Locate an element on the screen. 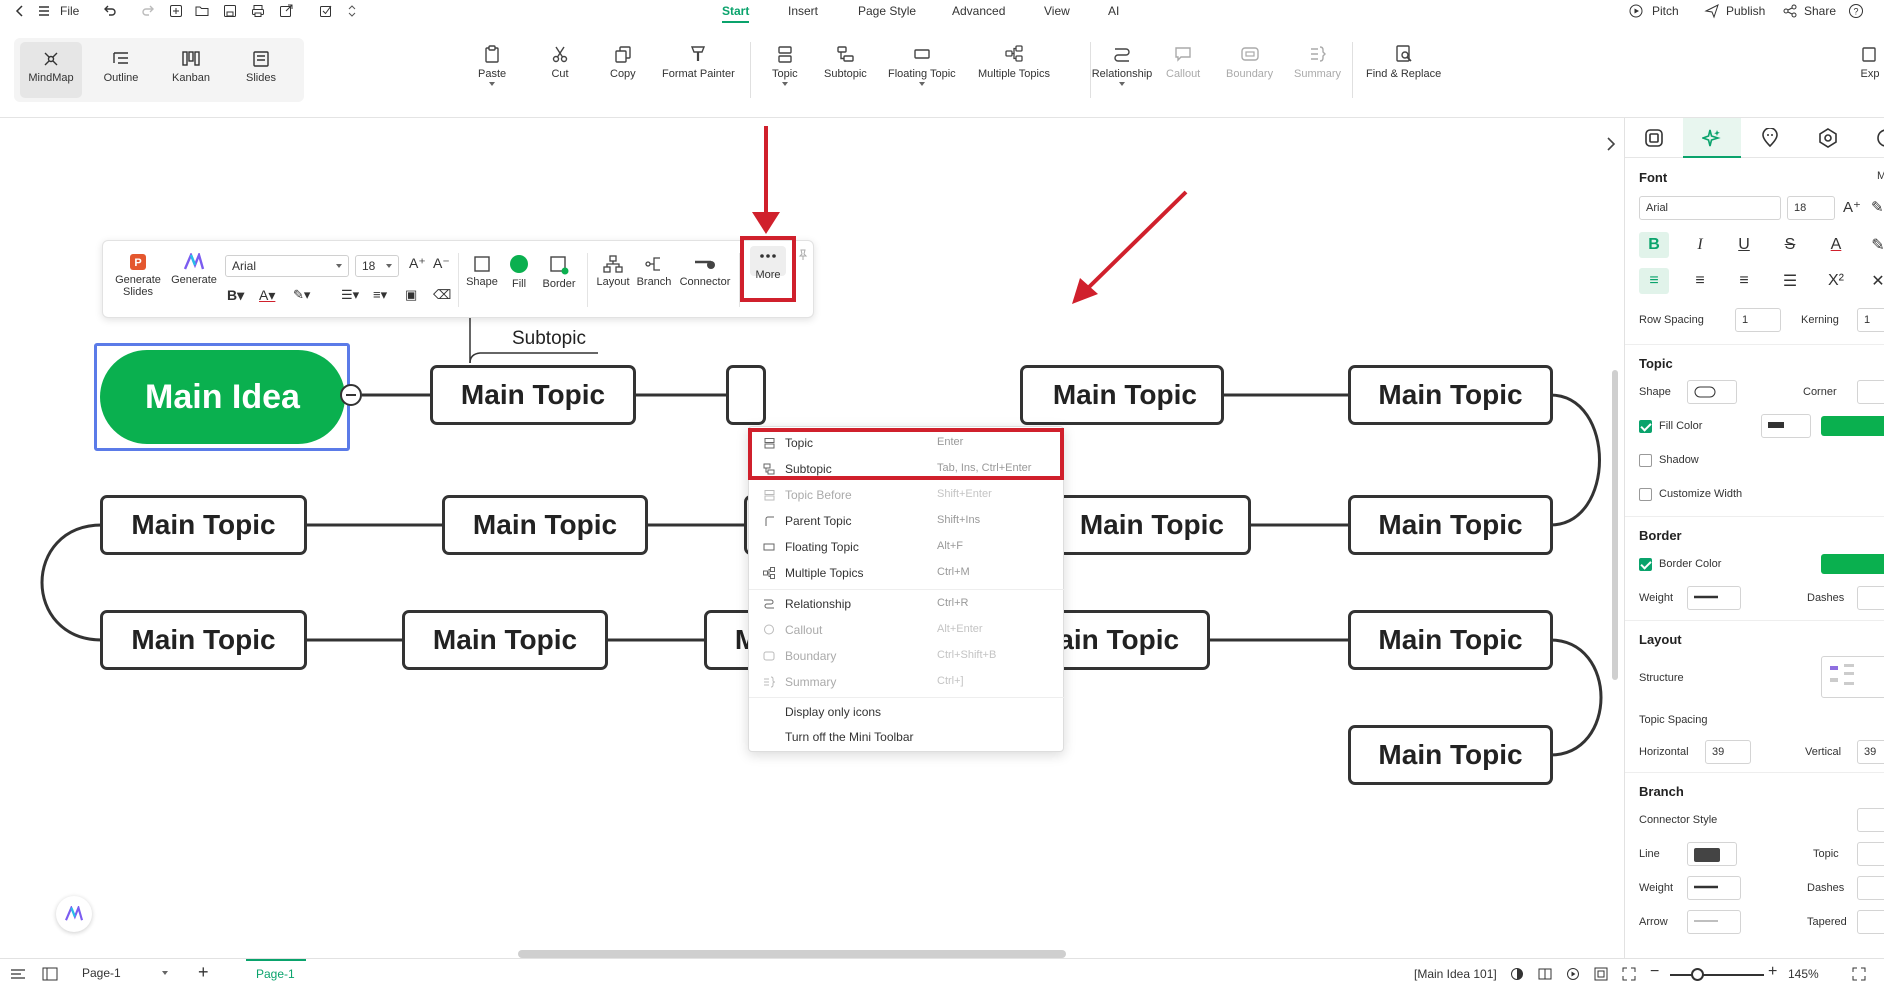  pitch-button: Pitch is located at coordinates (1665, 11).